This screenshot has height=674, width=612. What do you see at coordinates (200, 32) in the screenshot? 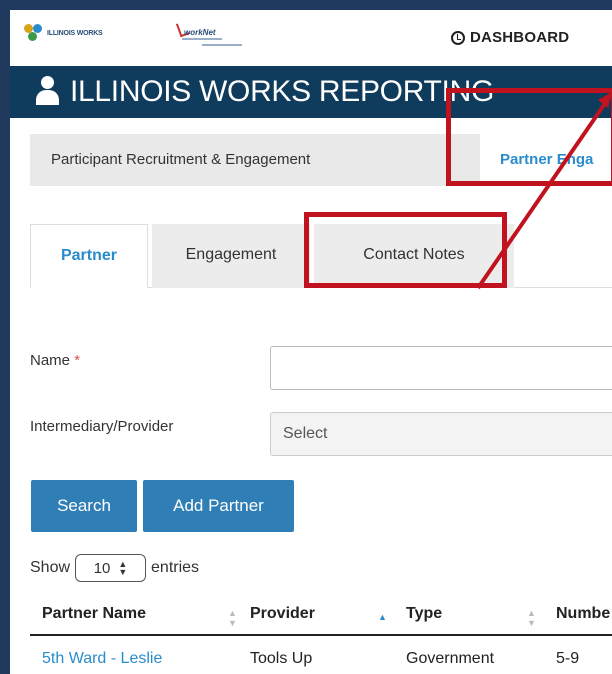
I see `worknet-logo-text: workNet` at bounding box center [200, 32].